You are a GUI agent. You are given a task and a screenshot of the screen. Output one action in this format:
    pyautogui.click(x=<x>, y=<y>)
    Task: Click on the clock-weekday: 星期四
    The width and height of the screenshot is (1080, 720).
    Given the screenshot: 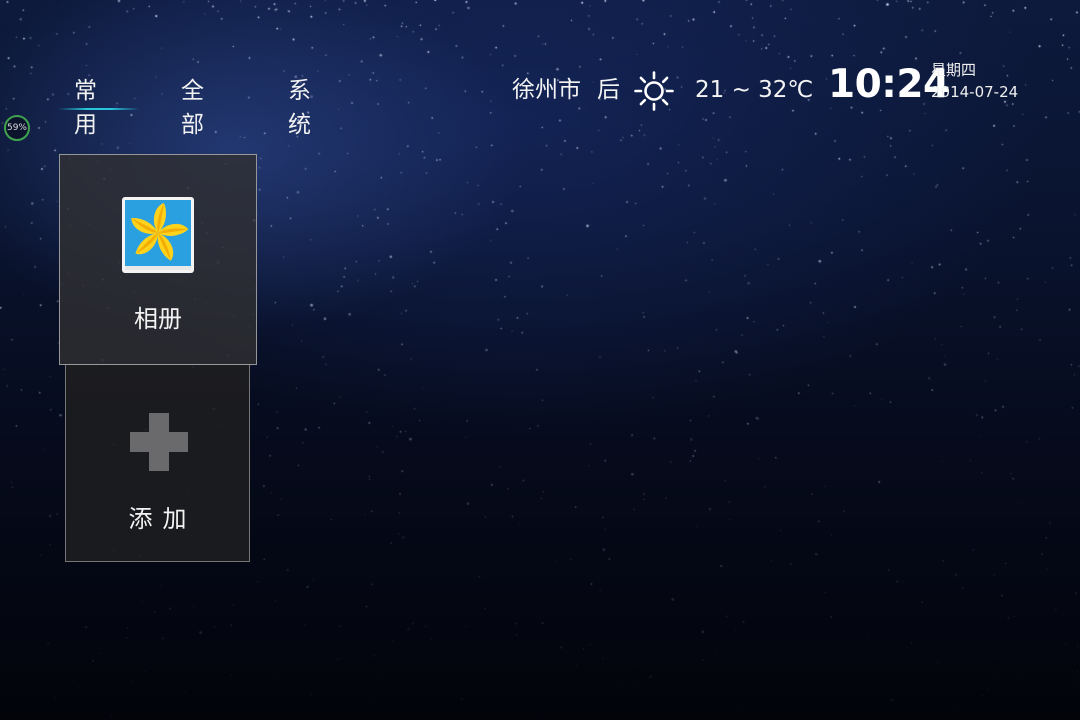 What is the action you would take?
    pyautogui.click(x=954, y=70)
    